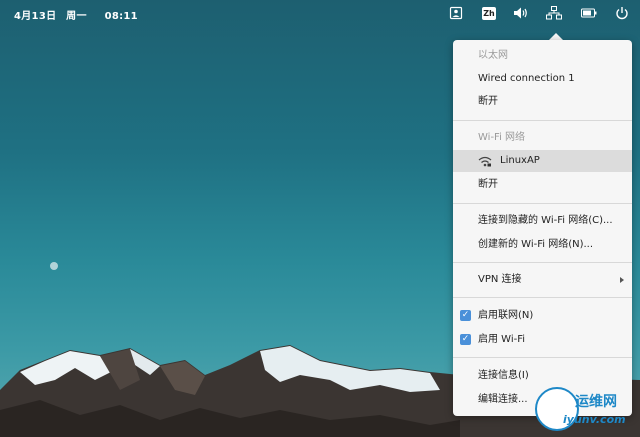 This screenshot has height=437, width=640. What do you see at coordinates (542, 102) in the screenshot?
I see `ethernet-disconnect-item: 断开` at bounding box center [542, 102].